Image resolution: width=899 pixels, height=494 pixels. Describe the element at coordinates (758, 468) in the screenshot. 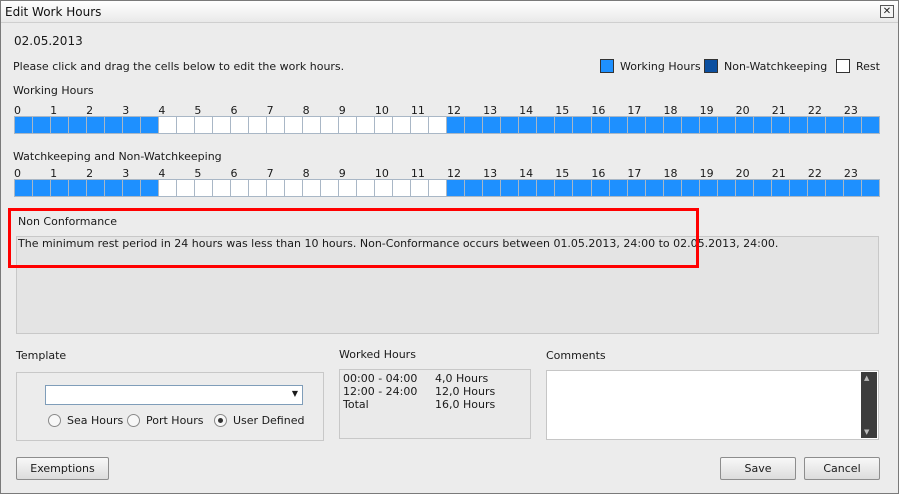

I see `save-button: Save` at that location.